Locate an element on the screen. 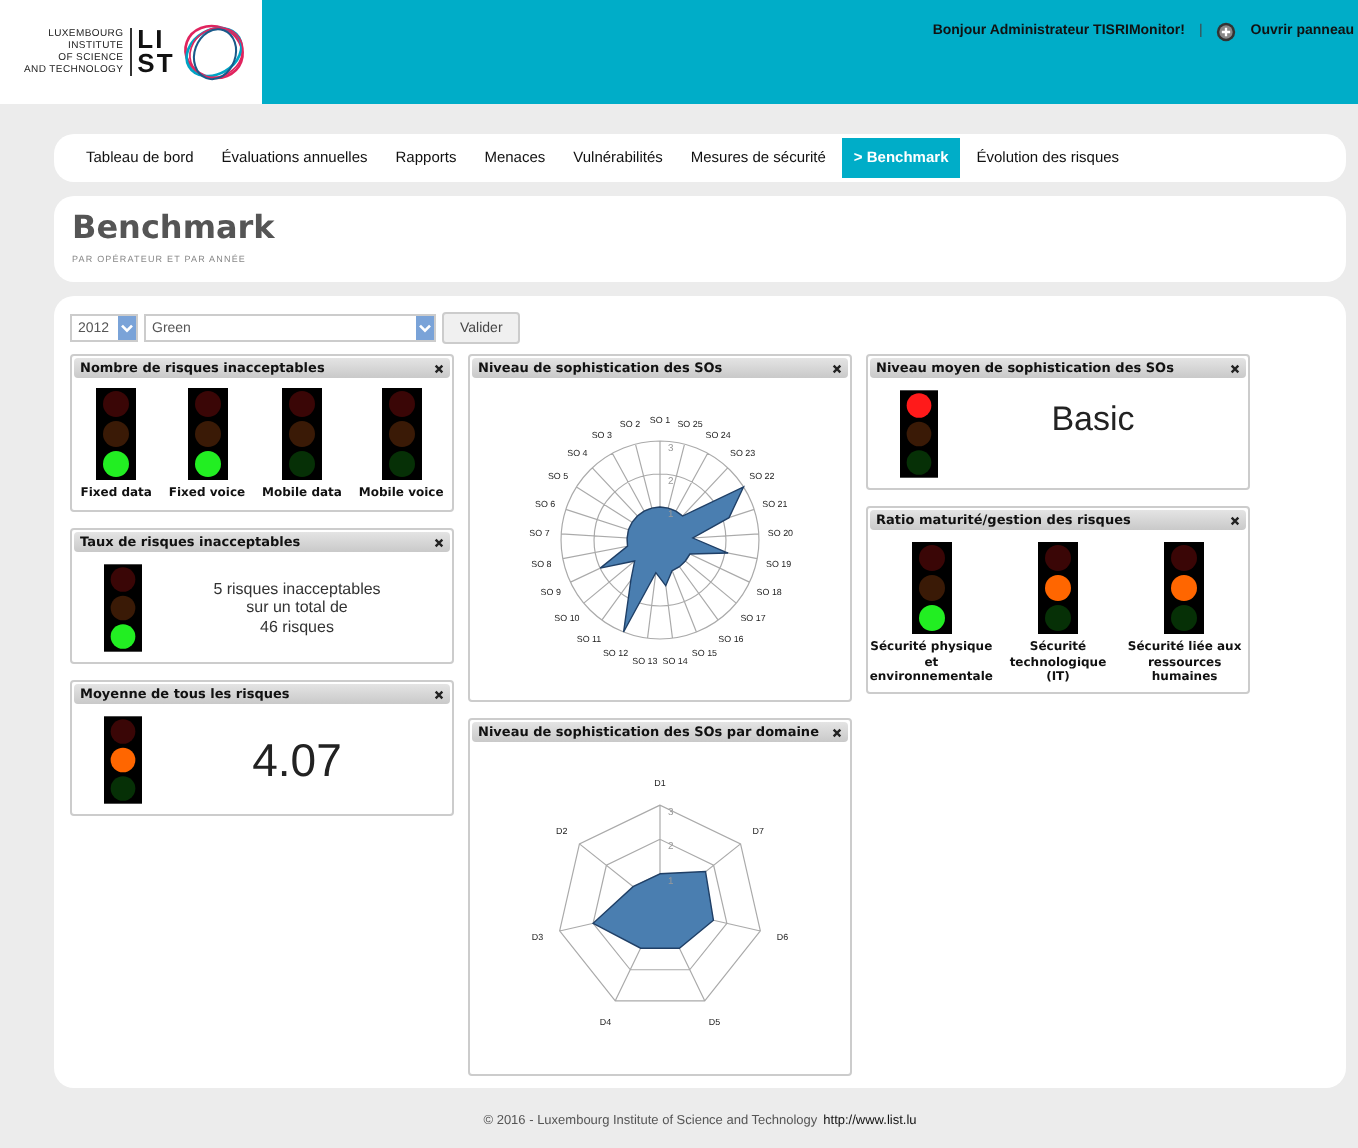 This screenshot has height=1148, width=1358. rate-text: sur un total de is located at coordinates (297, 608).